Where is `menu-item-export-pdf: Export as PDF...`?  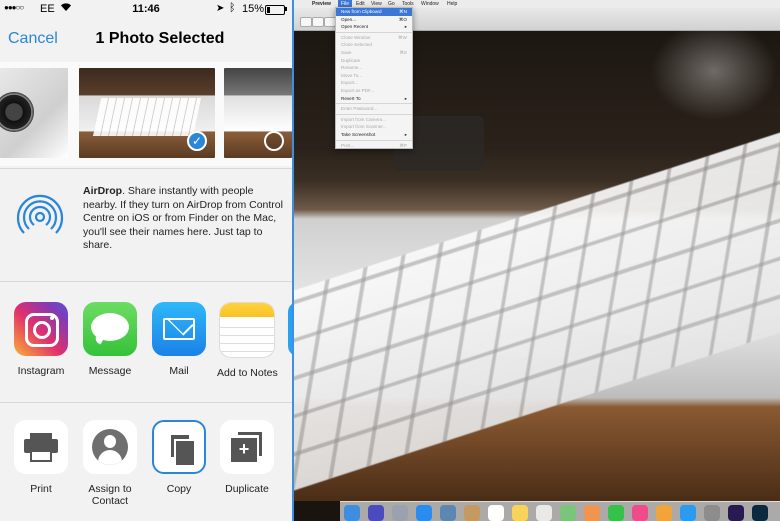
menu-item-export-pdf: Export as PDF... is located at coordinates (374, 91).